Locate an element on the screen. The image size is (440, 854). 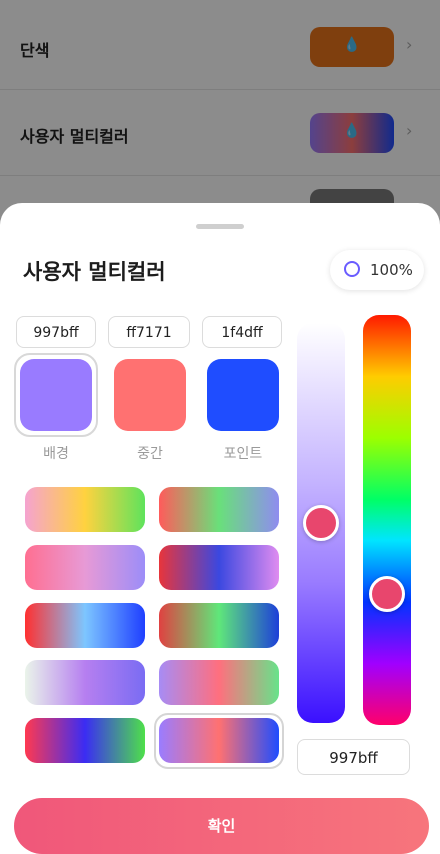
background-hex-field: 997bff is located at coordinates (56, 332).